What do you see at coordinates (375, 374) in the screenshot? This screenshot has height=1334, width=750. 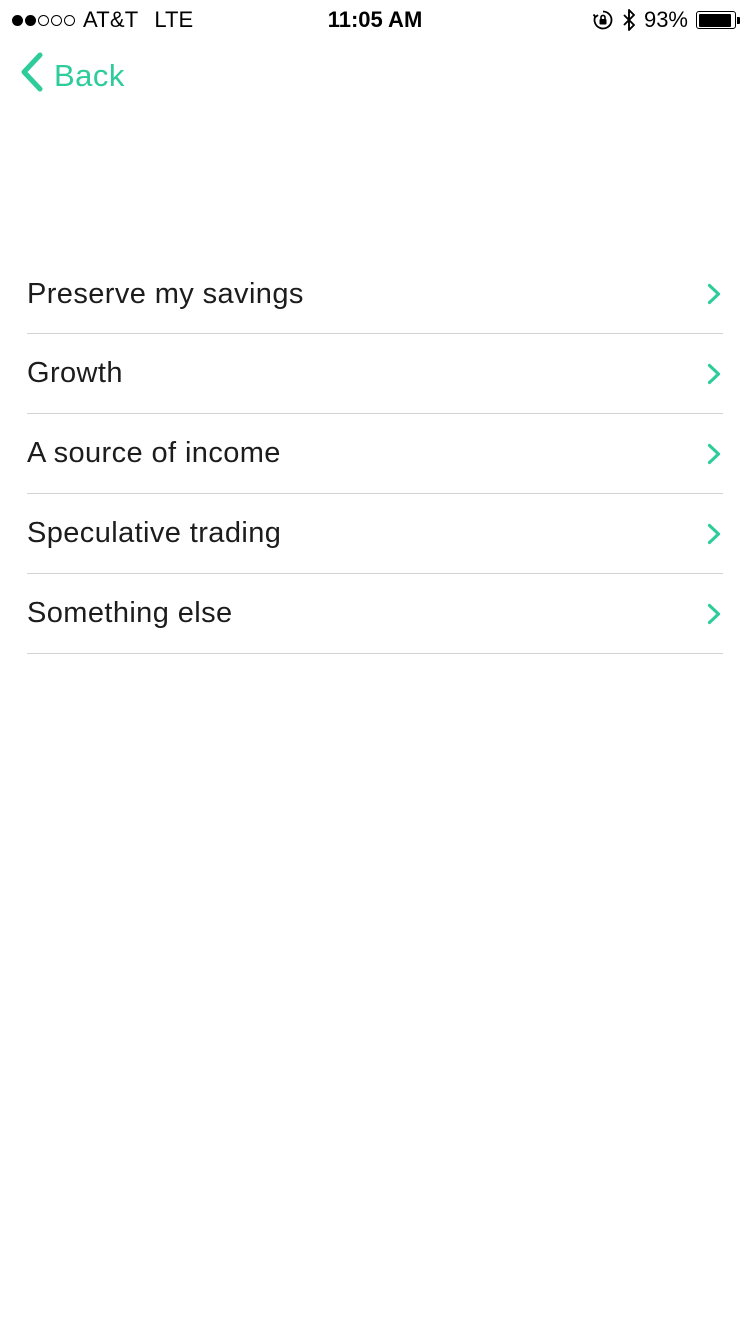 I see `option-growth: Growth` at bounding box center [375, 374].